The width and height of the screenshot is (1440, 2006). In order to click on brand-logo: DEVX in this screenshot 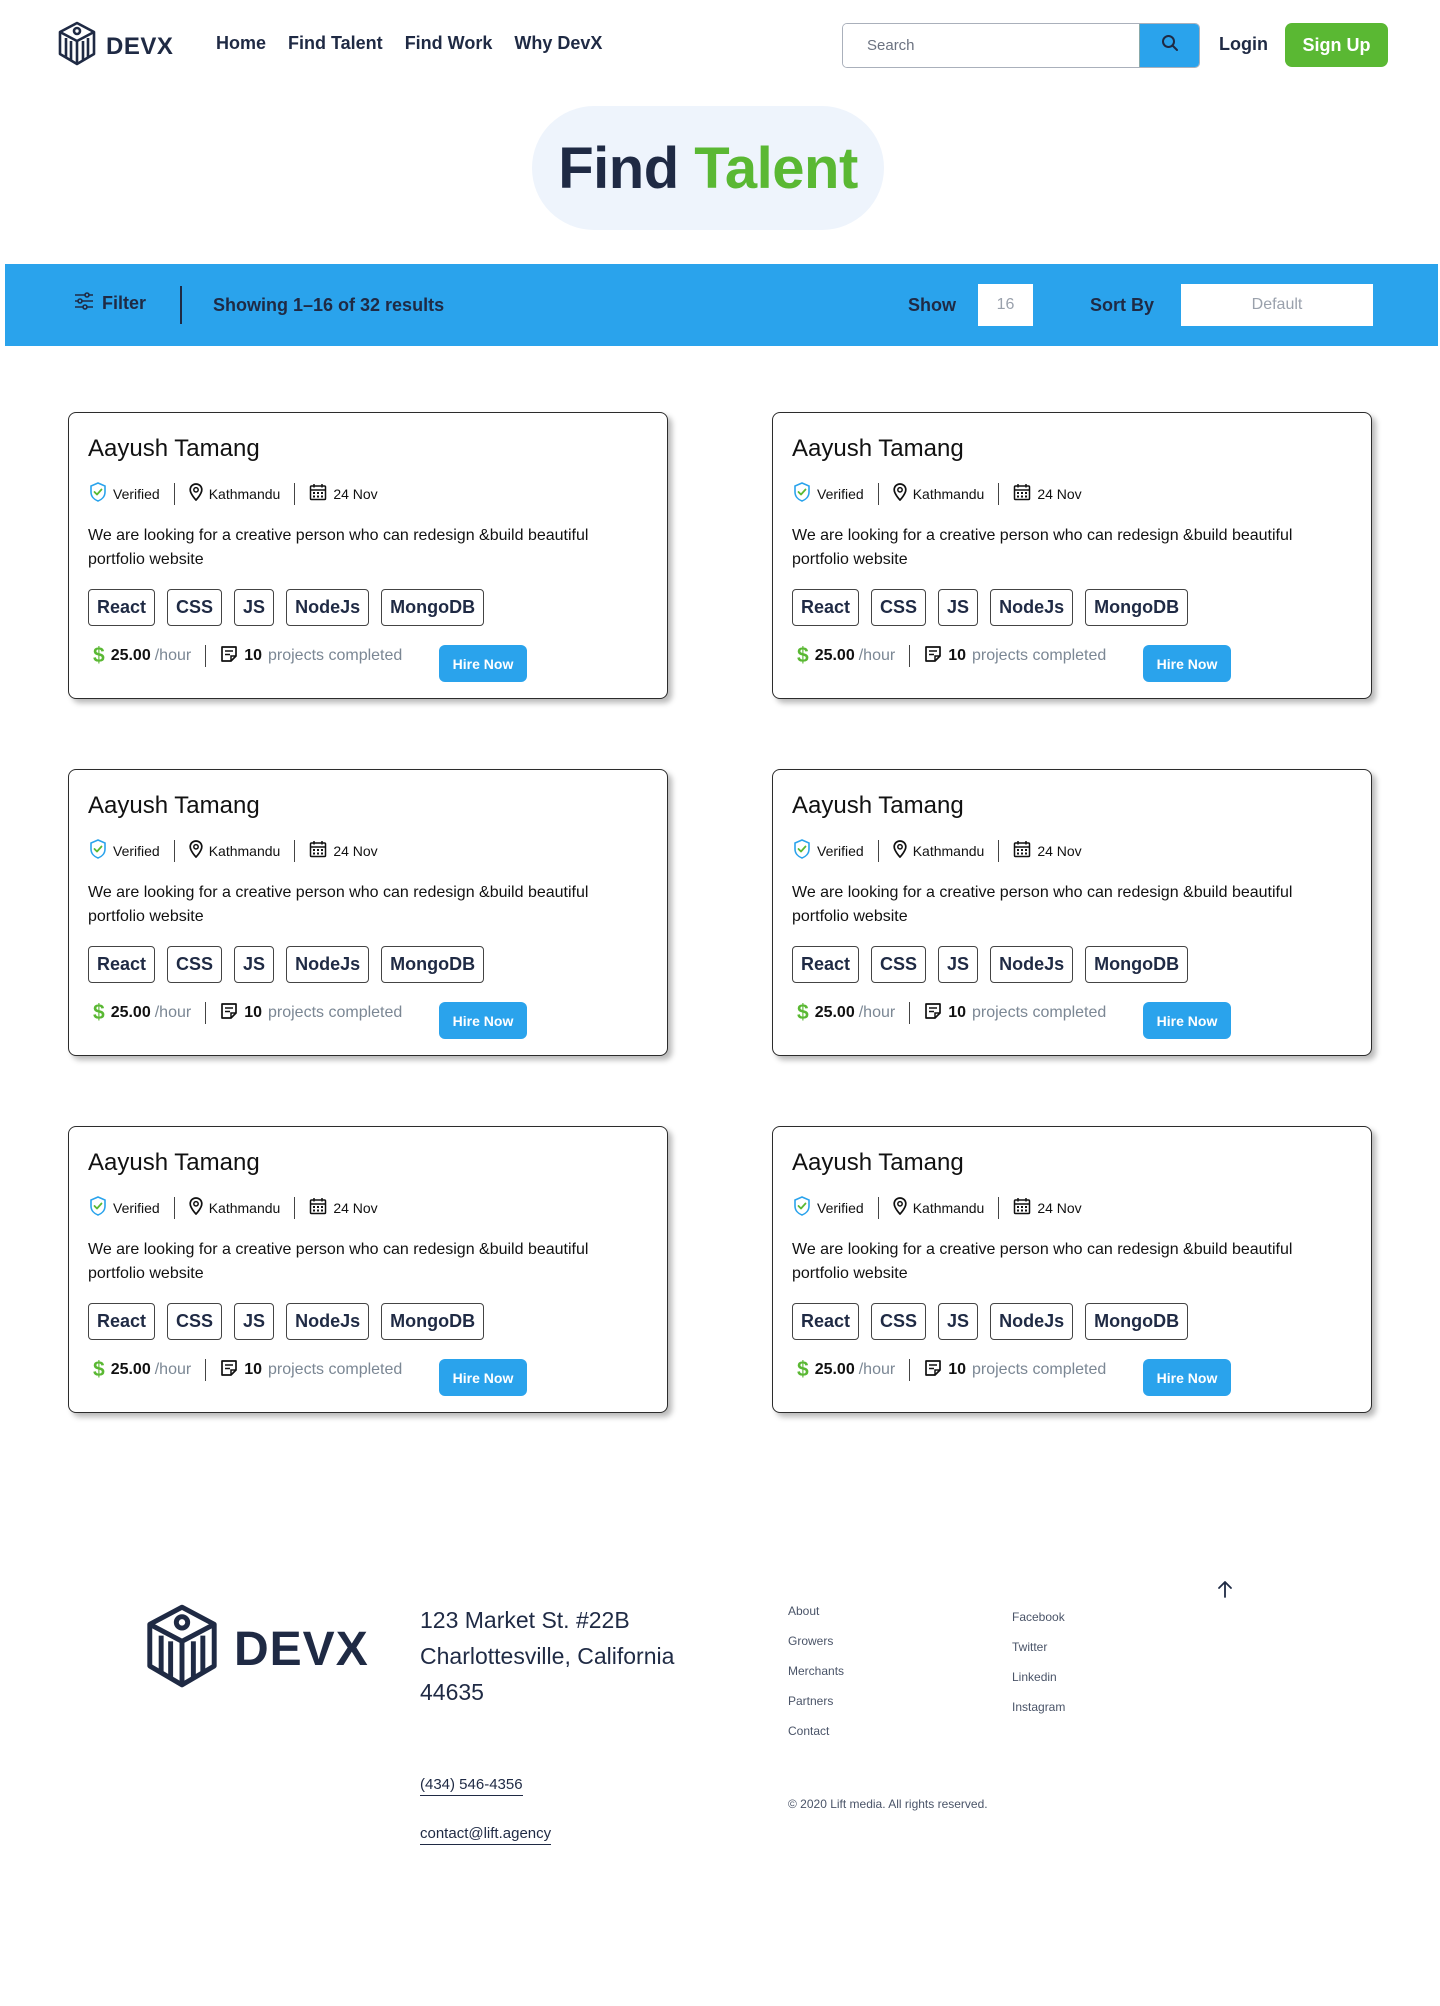, I will do `click(115, 46)`.